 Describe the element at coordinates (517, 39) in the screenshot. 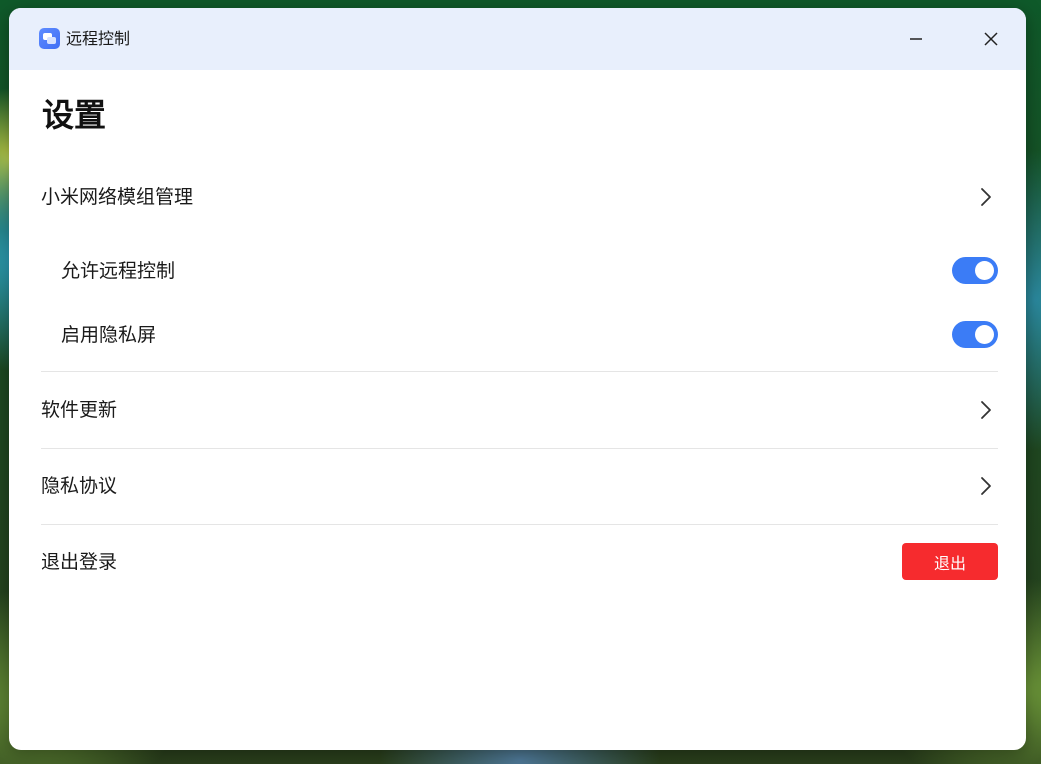

I see `title-bar: 远程控制` at that location.